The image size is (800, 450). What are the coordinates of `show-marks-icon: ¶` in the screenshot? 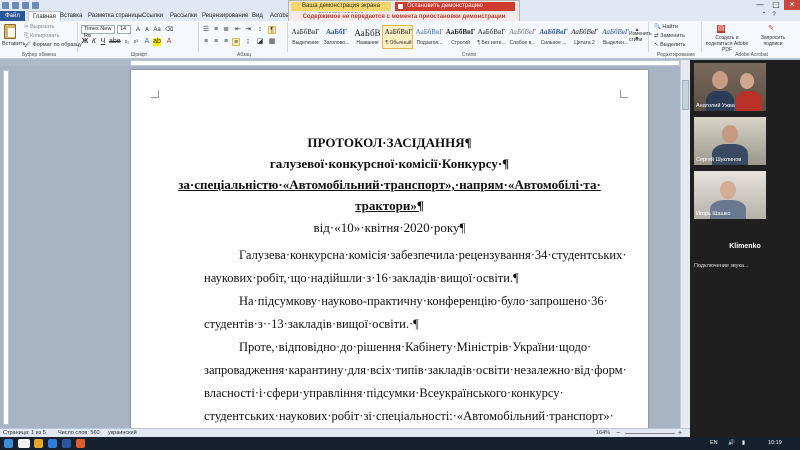 It's located at (272, 30).